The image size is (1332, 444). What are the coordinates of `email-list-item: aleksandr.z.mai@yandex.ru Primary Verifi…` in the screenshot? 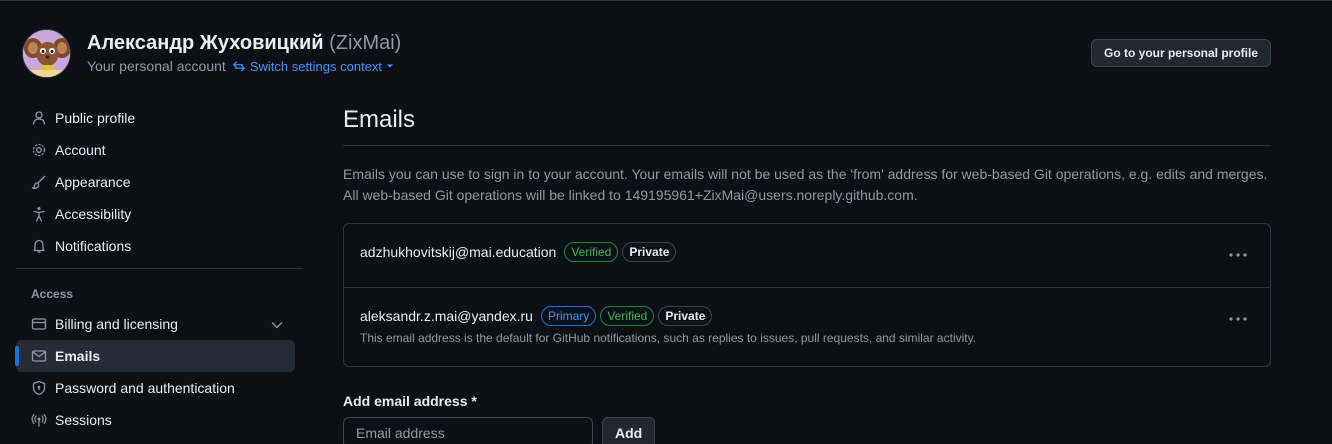 It's located at (807, 326).